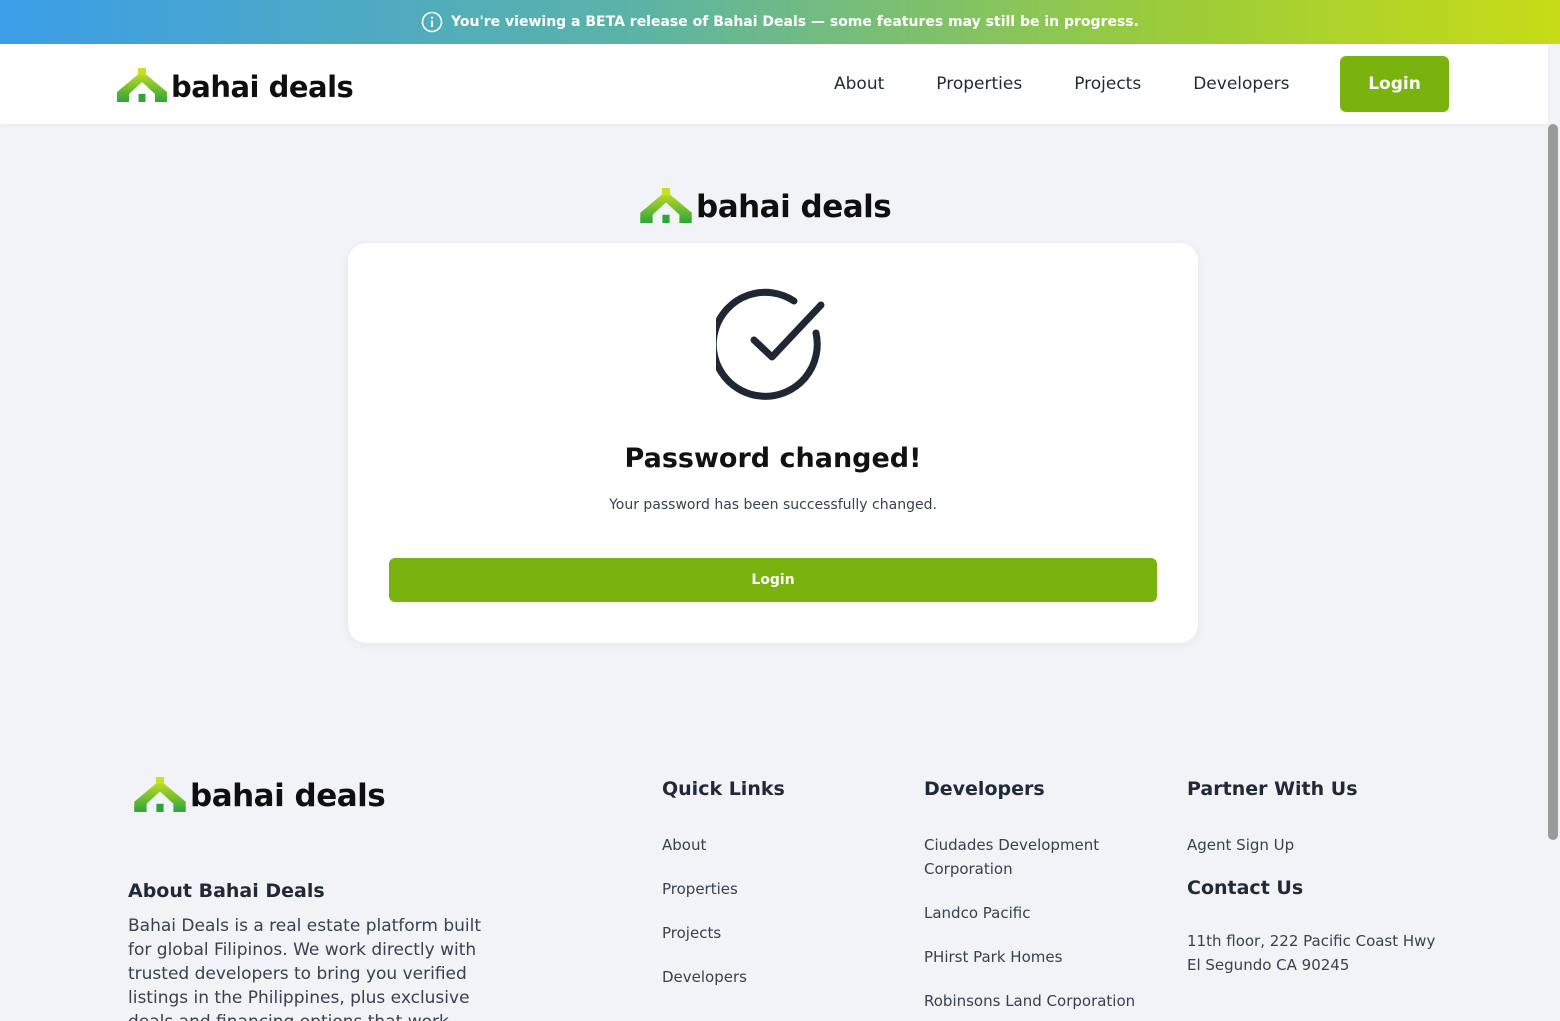 This screenshot has width=1560, height=1021. What do you see at coordinates (773, 580) in the screenshot?
I see `login-button: Login` at bounding box center [773, 580].